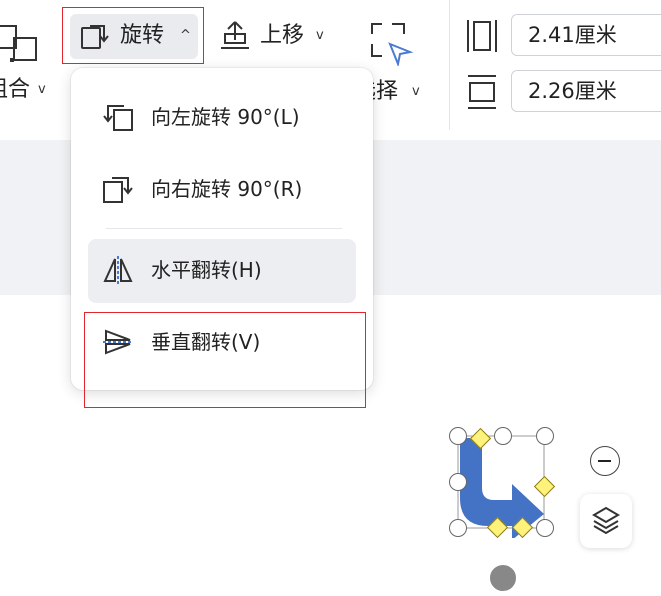 The width and height of the screenshot is (661, 596). What do you see at coordinates (482, 92) in the screenshot?
I see `height-icon` at bounding box center [482, 92].